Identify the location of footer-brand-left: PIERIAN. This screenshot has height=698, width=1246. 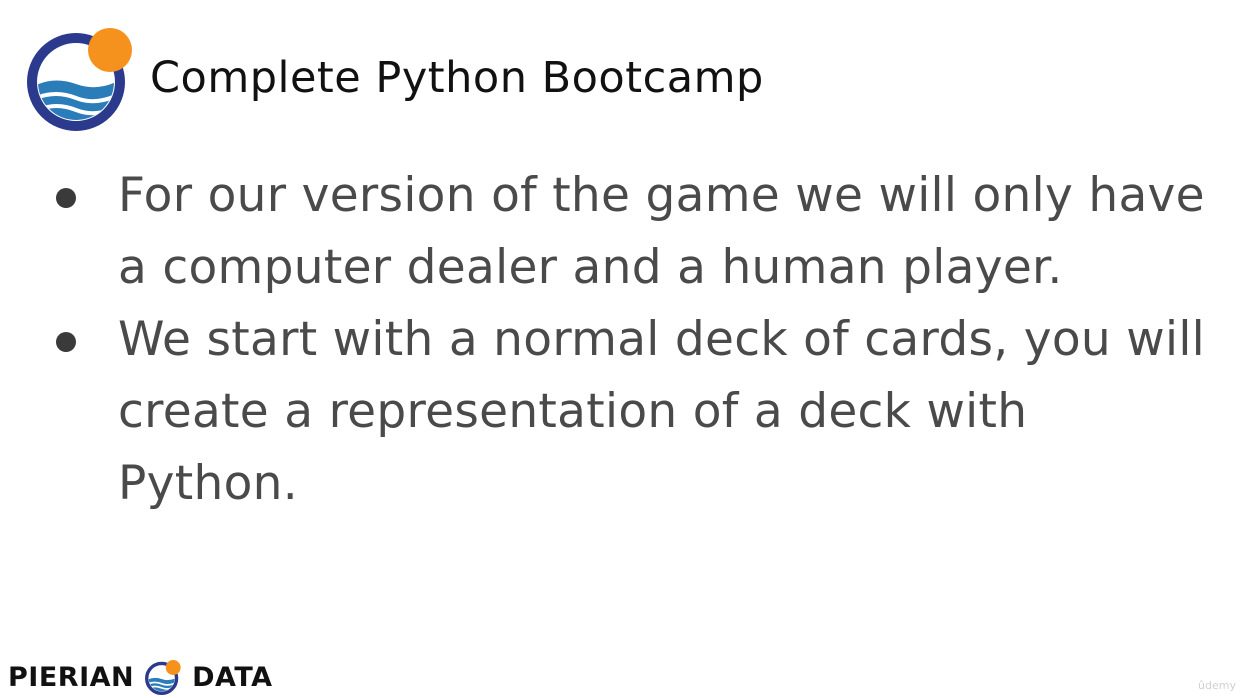
(71, 677).